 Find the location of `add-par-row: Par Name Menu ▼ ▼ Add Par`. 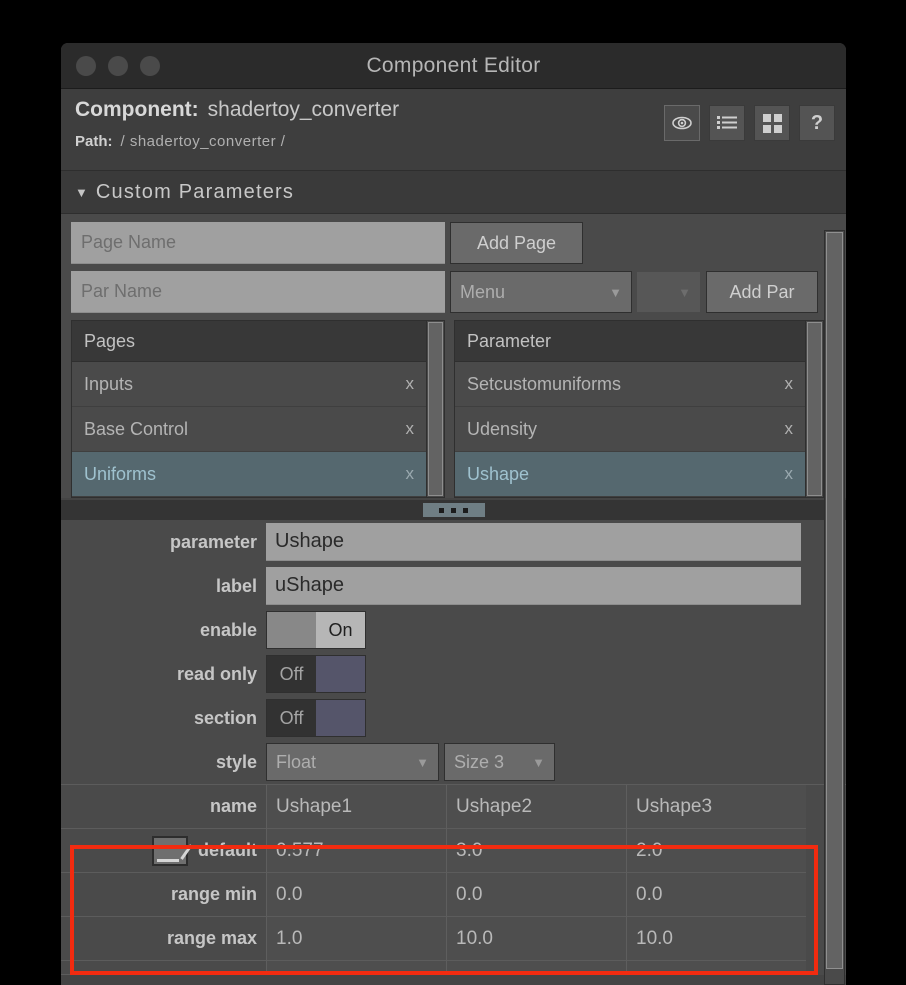

add-par-row: Par Name Menu ▼ ▼ Add Par is located at coordinates (453, 292).